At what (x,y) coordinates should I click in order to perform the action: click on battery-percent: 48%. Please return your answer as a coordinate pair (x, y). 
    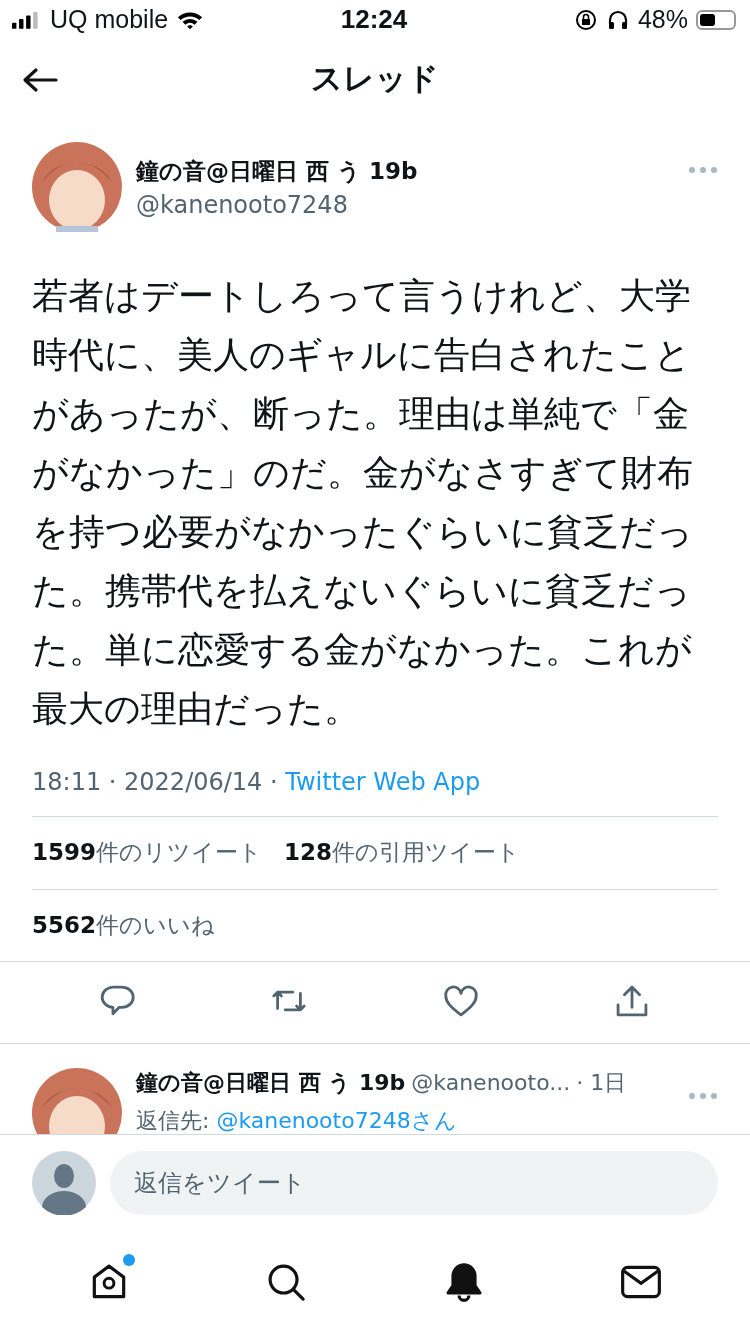
    Looking at the image, I should click on (662, 20).